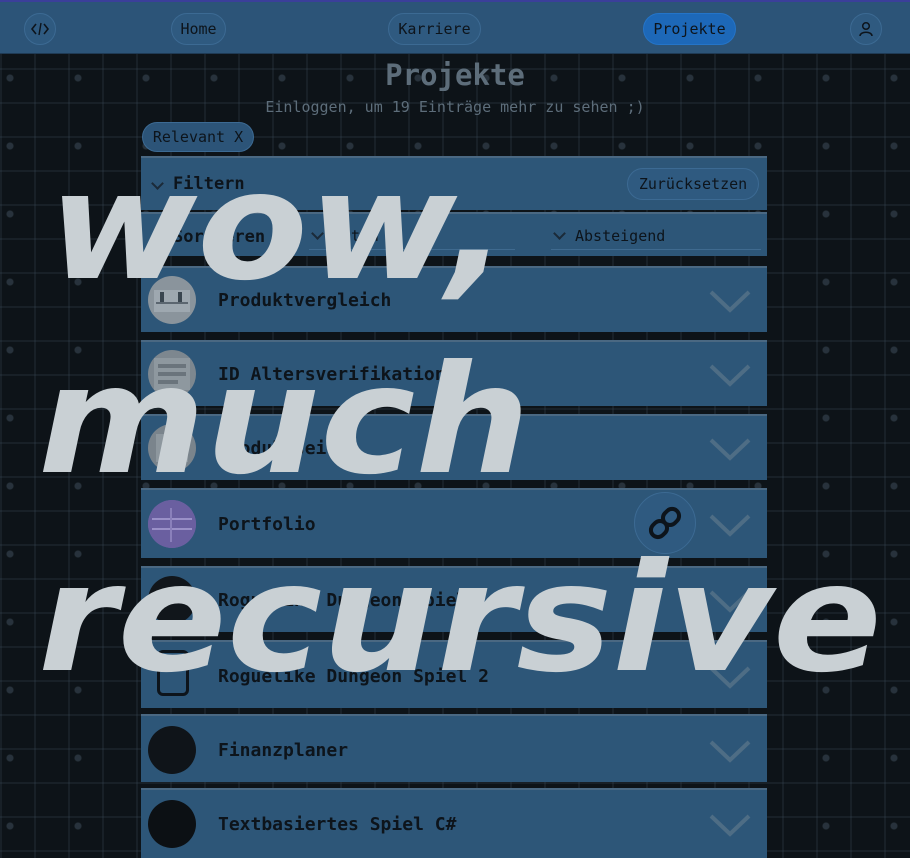  What do you see at coordinates (693, 184) in the screenshot?
I see `reset-button: Zurücksetzen` at bounding box center [693, 184].